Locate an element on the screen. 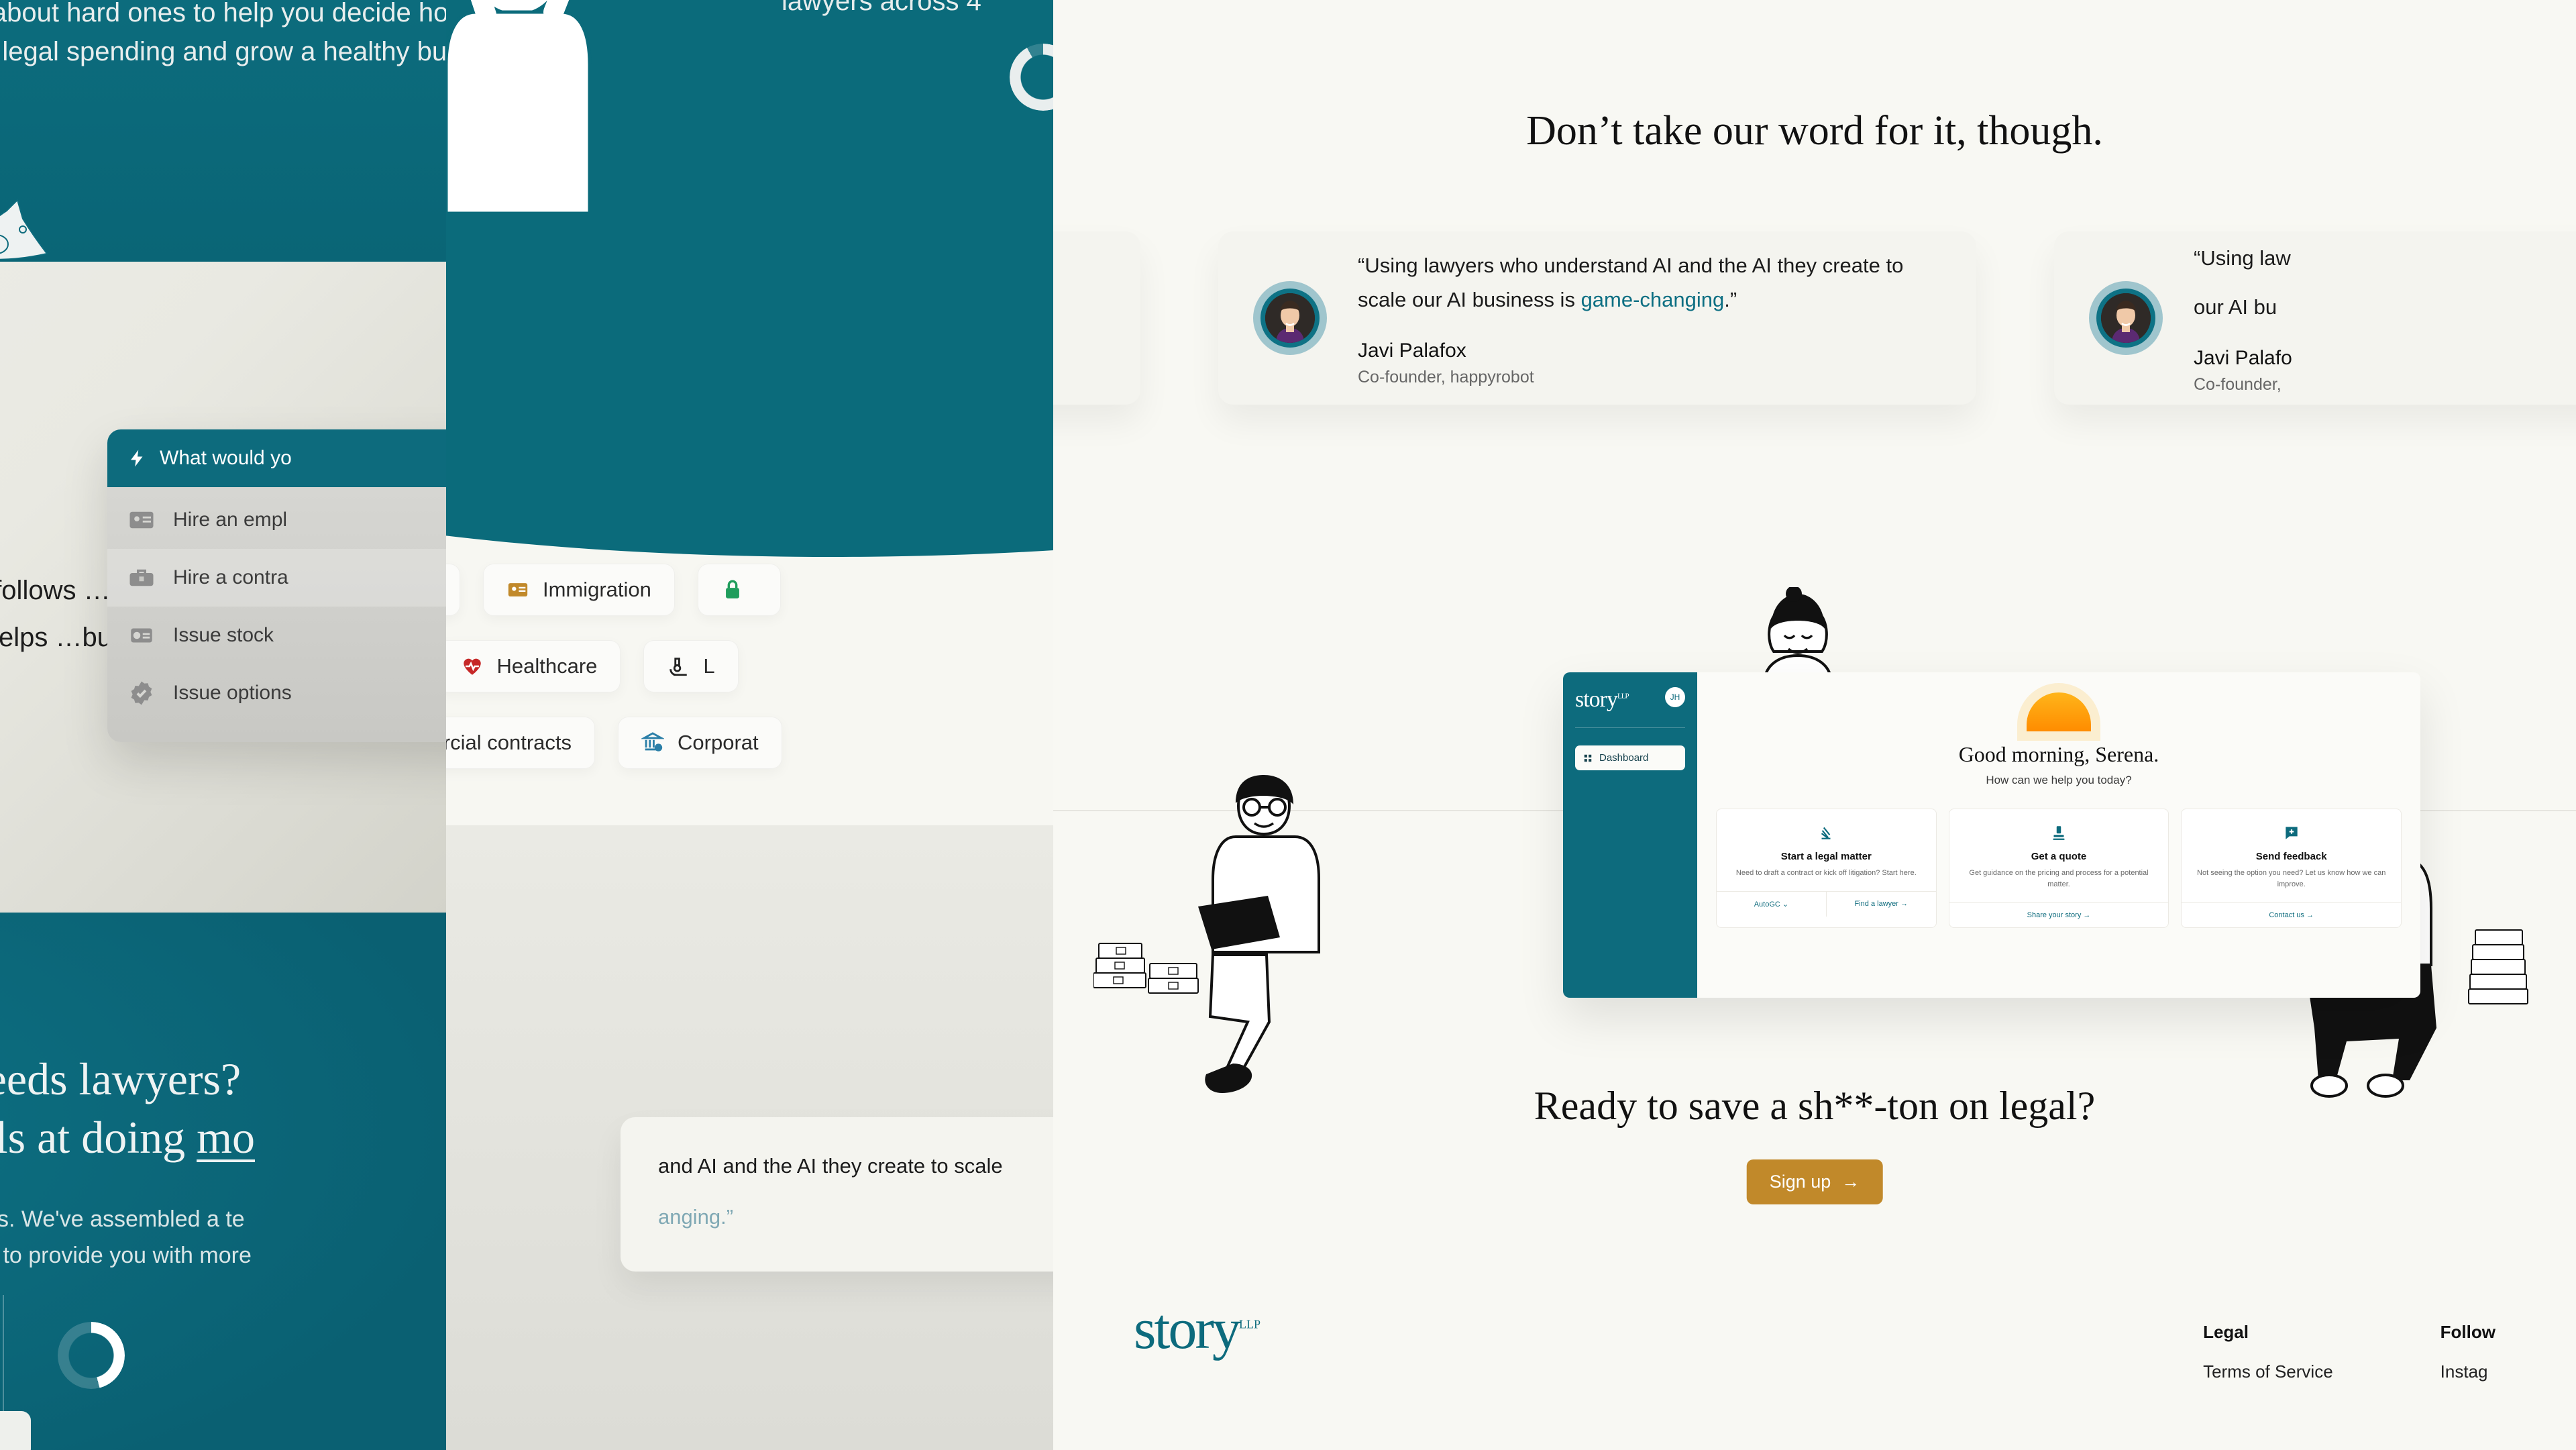  left-cta-heading-line1: work that needs lawyers? is located at coordinates (120, 1078).